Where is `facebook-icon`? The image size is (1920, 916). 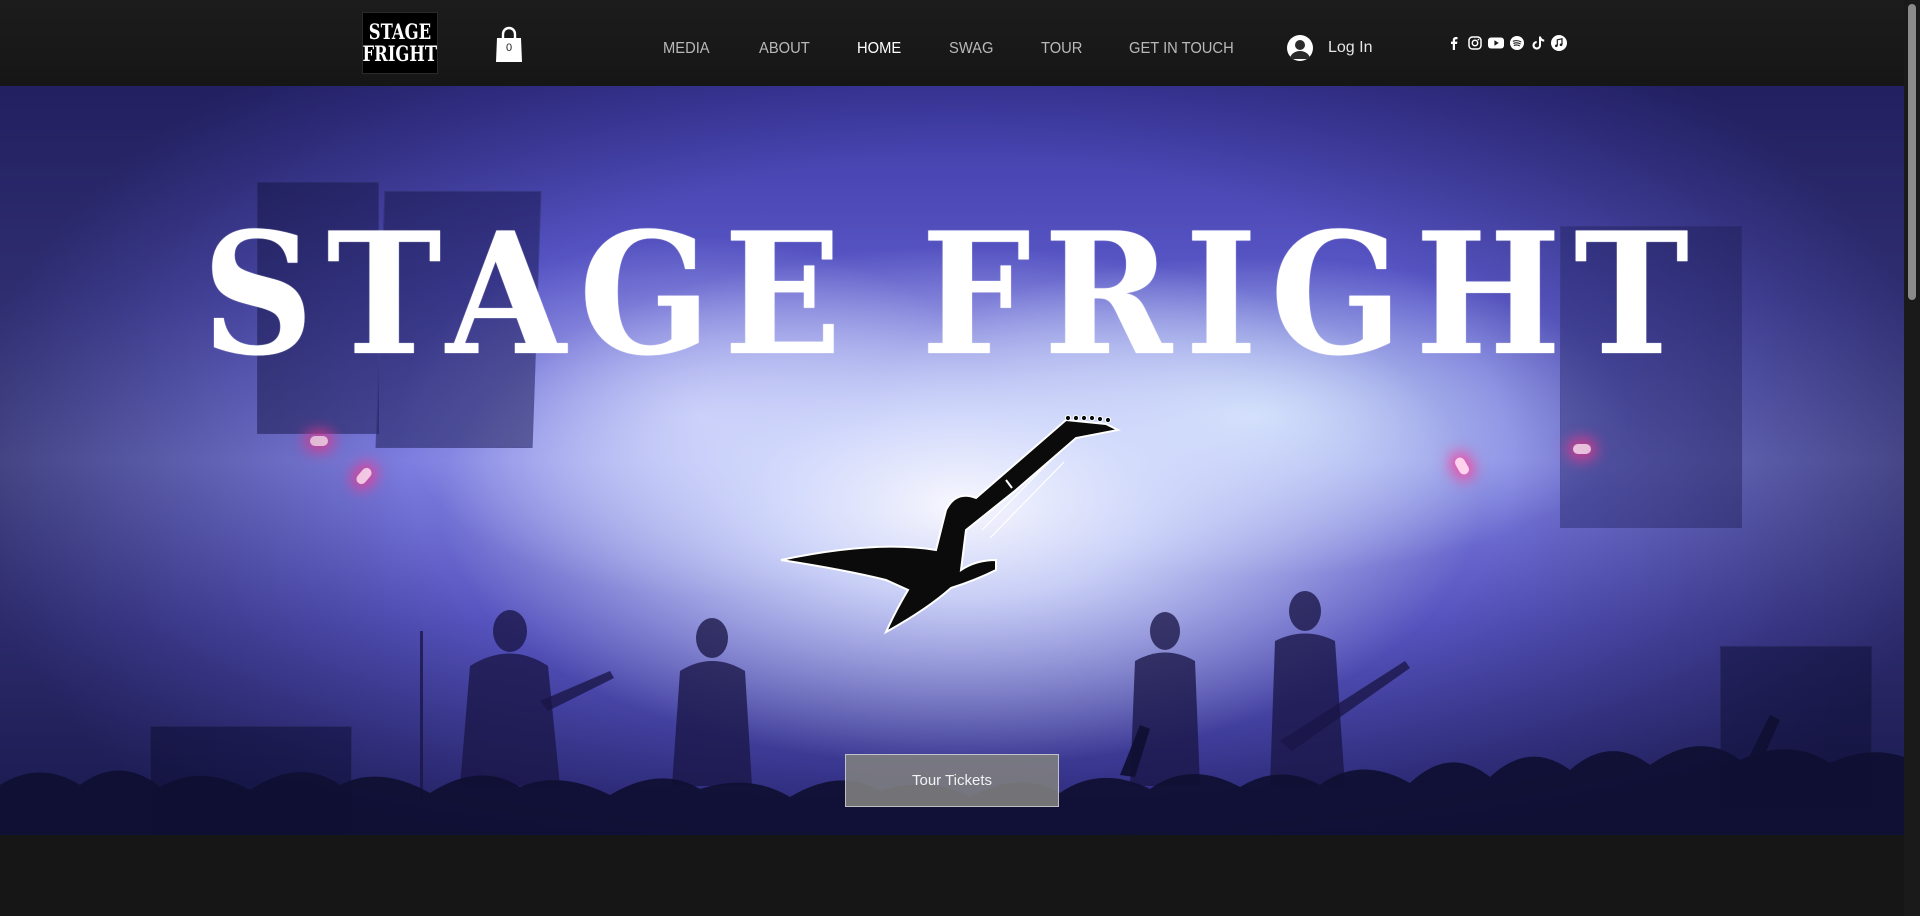
facebook-icon is located at coordinates (1454, 43).